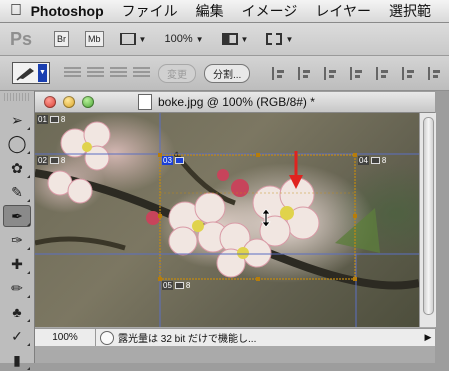 Image resolution: width=449 pixels, height=371 pixels. I want to click on slice-handle-tr, so click(355, 155).